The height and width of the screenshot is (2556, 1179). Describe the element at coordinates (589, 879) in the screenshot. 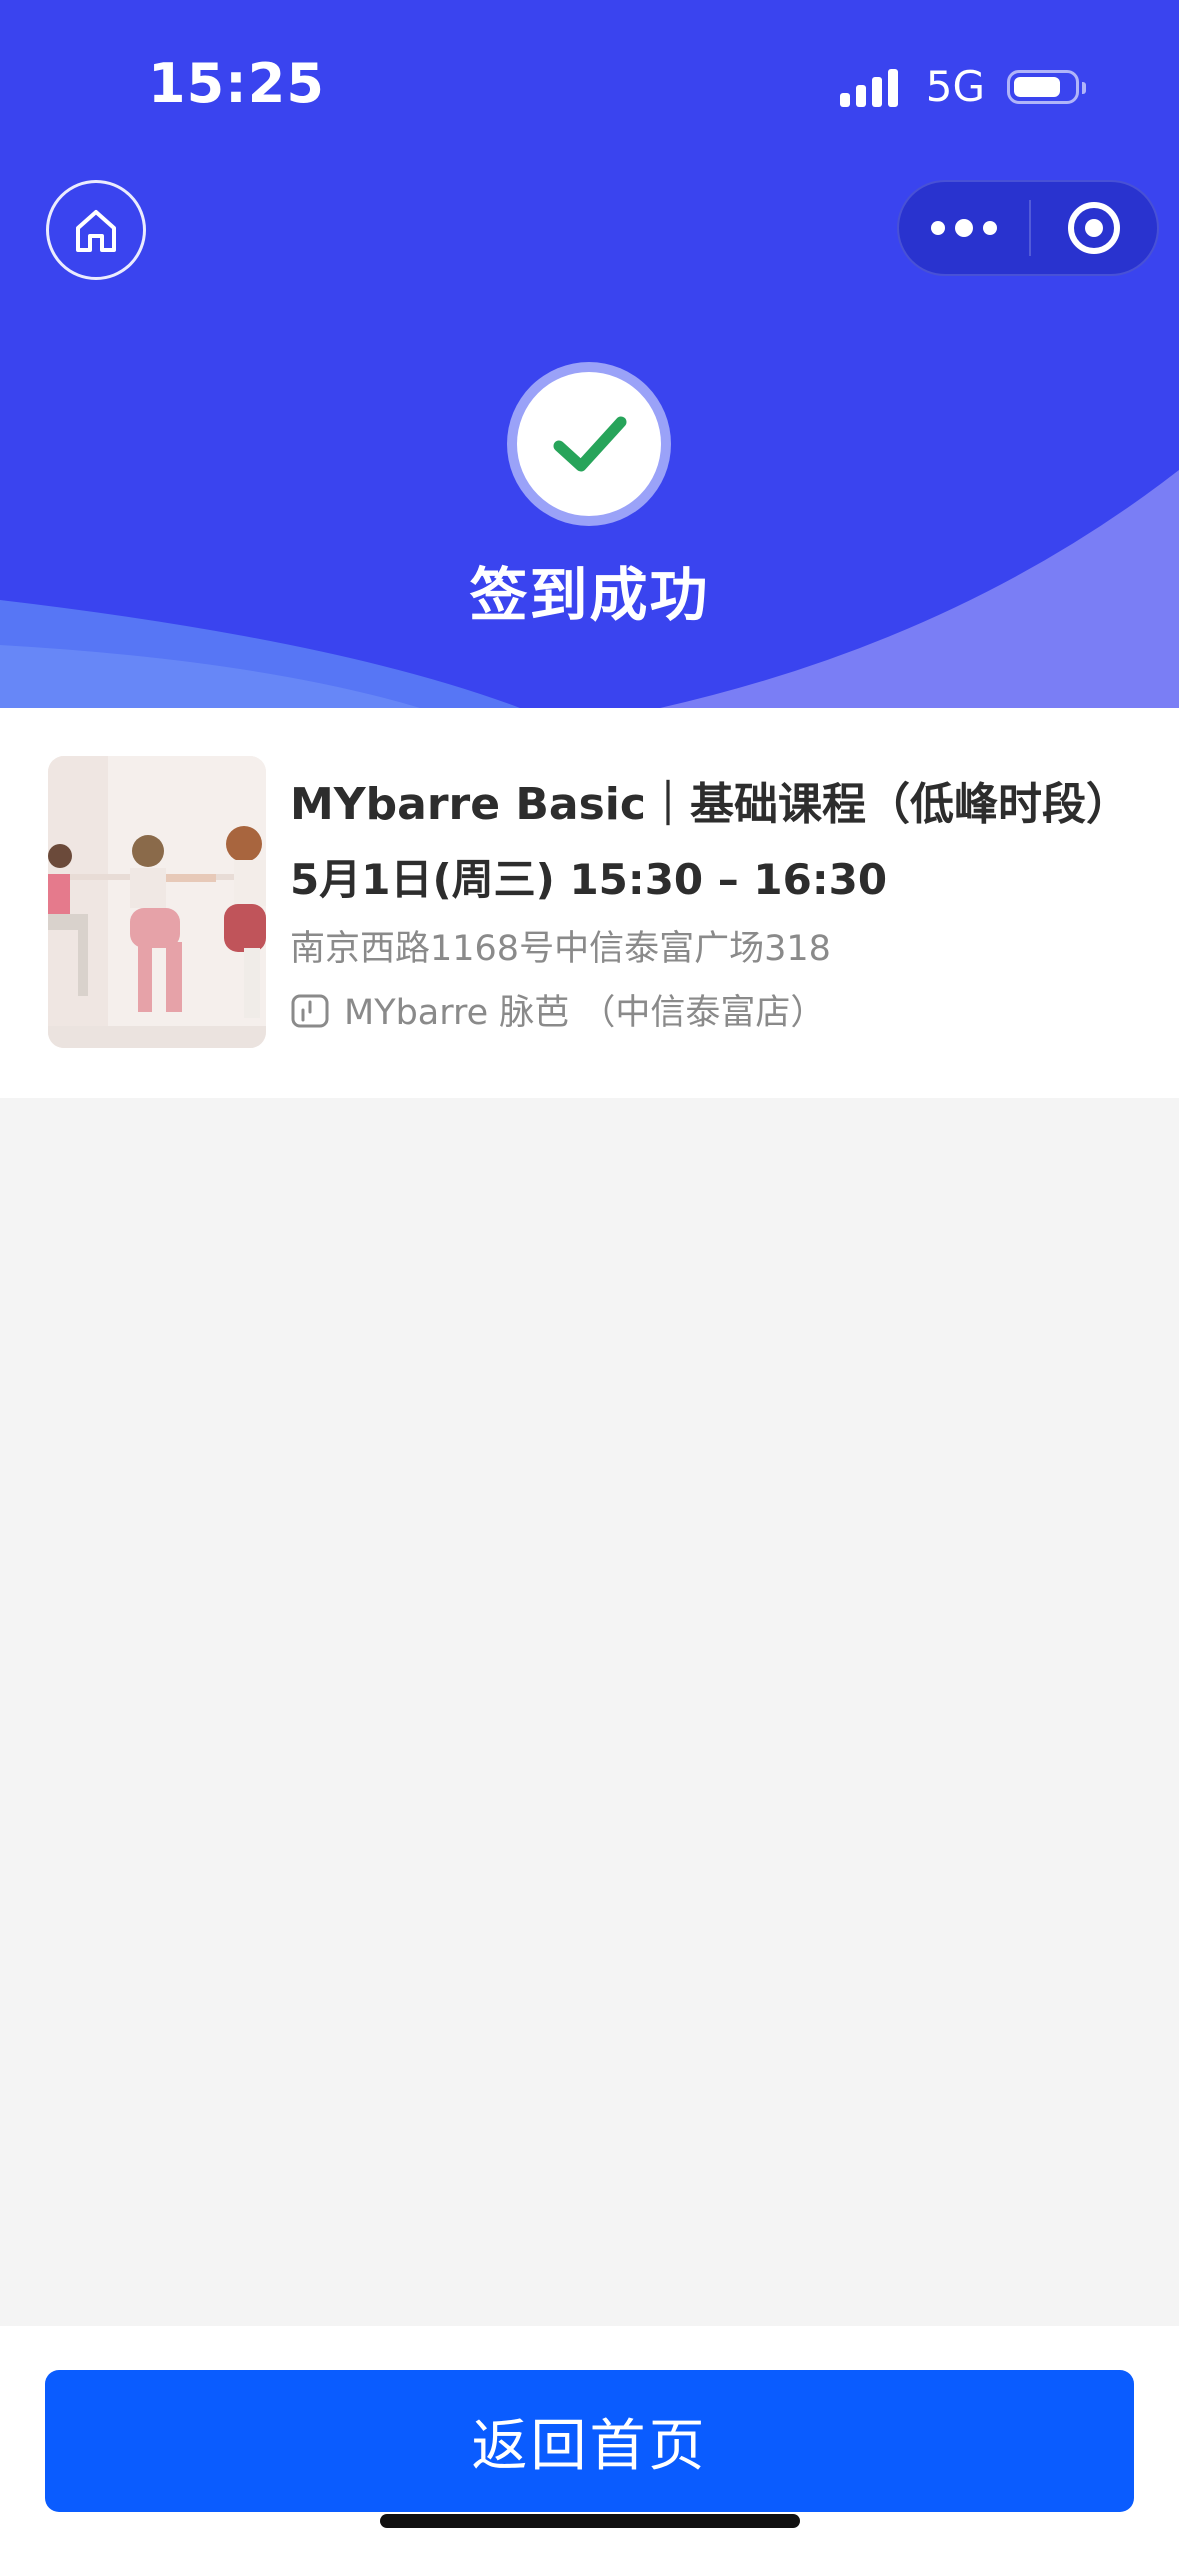

I see `course-time: 5月1日(周三) 15:30 – 16:30` at that location.